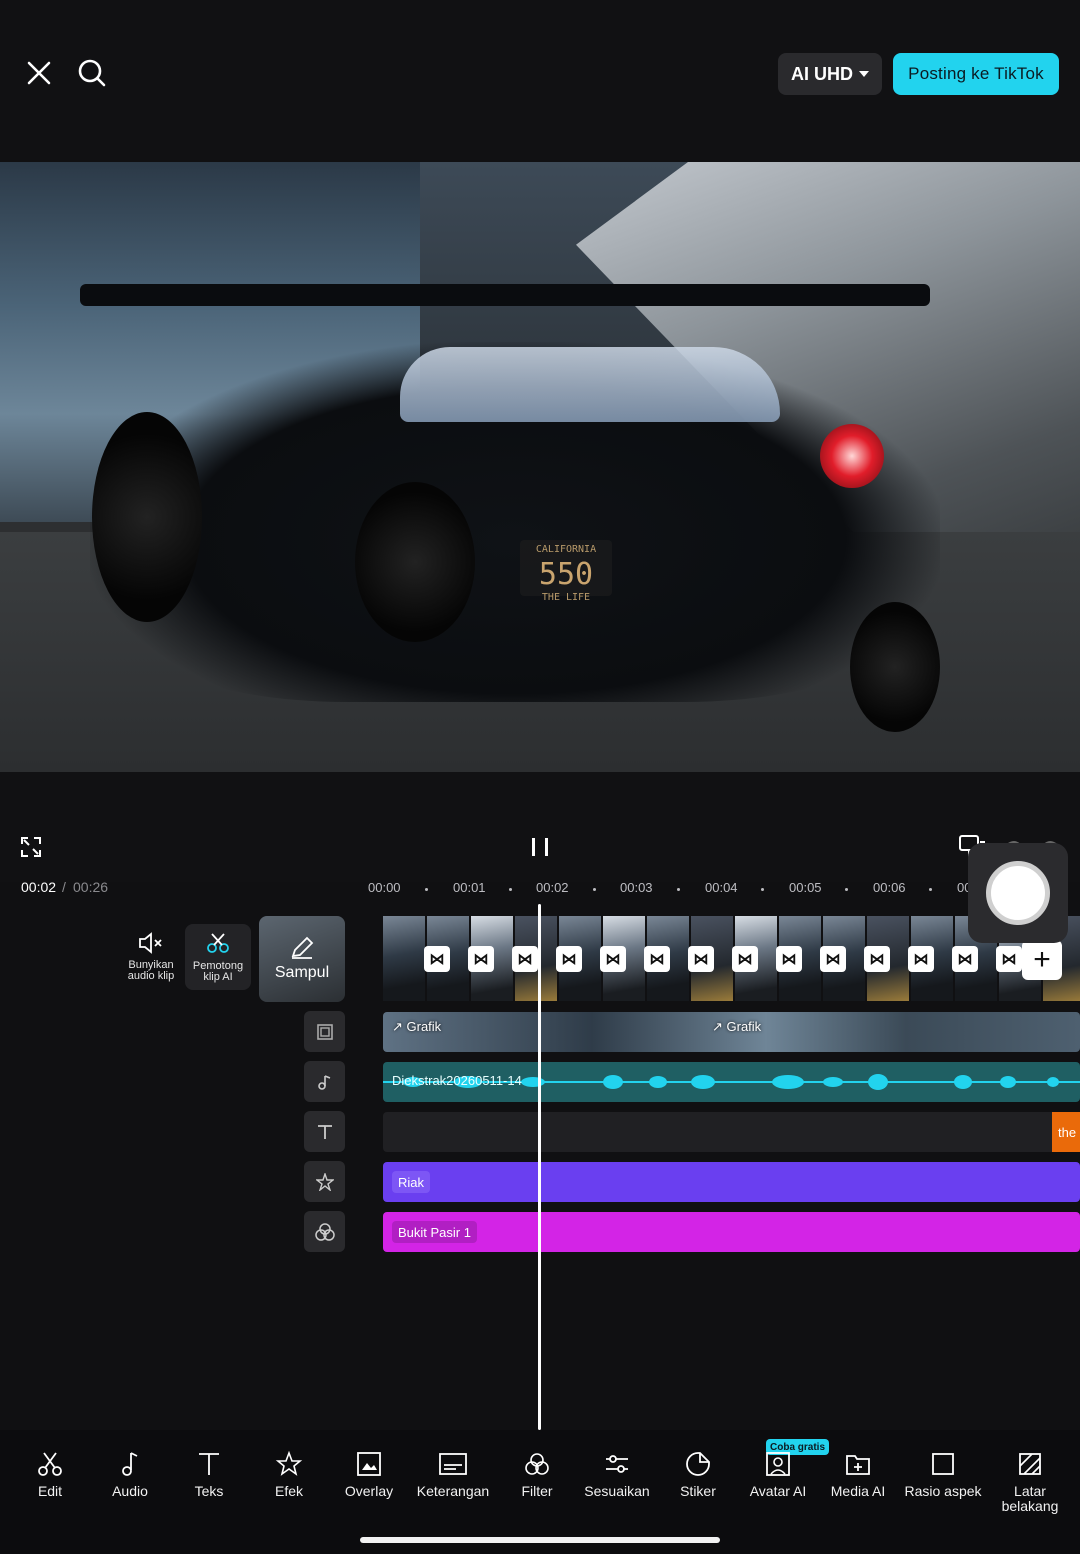  I want to click on unmute-clip-audio-button: Bunyikan audio klip, so click(151, 957).